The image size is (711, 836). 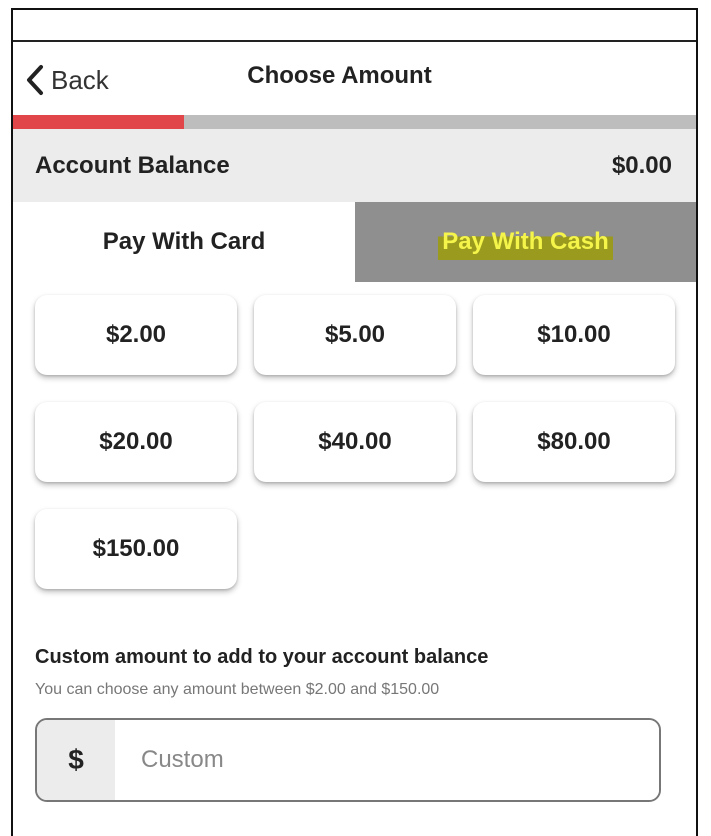 What do you see at coordinates (98, 122) in the screenshot?
I see `progress-fill` at bounding box center [98, 122].